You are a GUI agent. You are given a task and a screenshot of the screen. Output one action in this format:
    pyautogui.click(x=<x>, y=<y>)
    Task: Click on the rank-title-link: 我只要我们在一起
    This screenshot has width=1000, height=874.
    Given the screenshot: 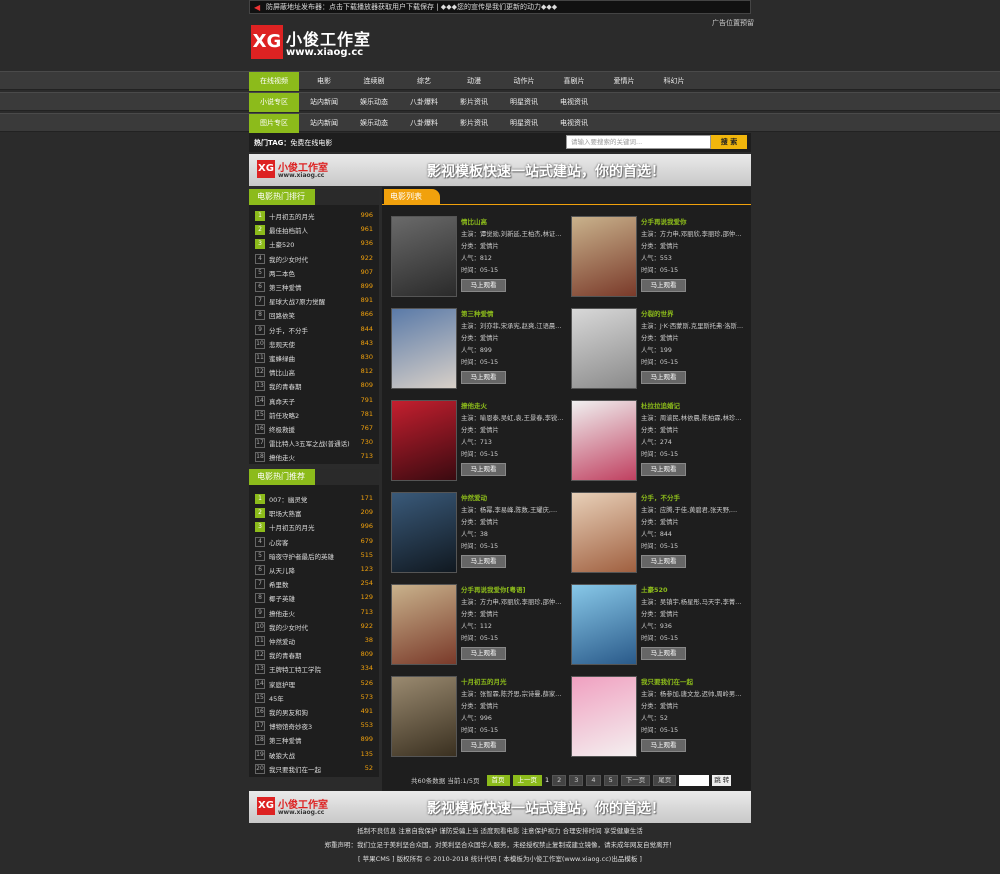 What is the action you would take?
    pyautogui.click(x=295, y=769)
    